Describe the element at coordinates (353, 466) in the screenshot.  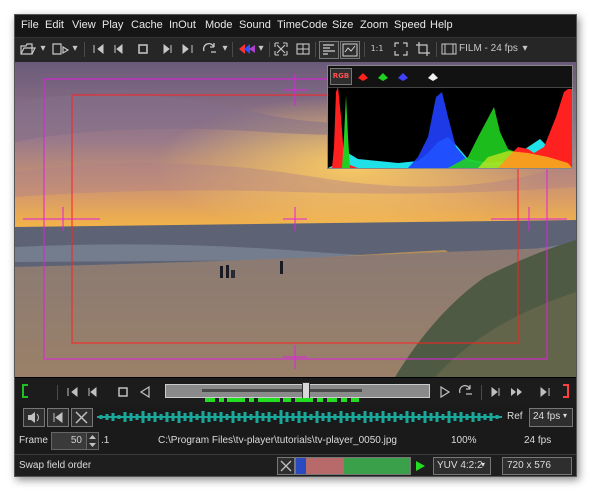
I see `pixel-color-swatch` at that location.